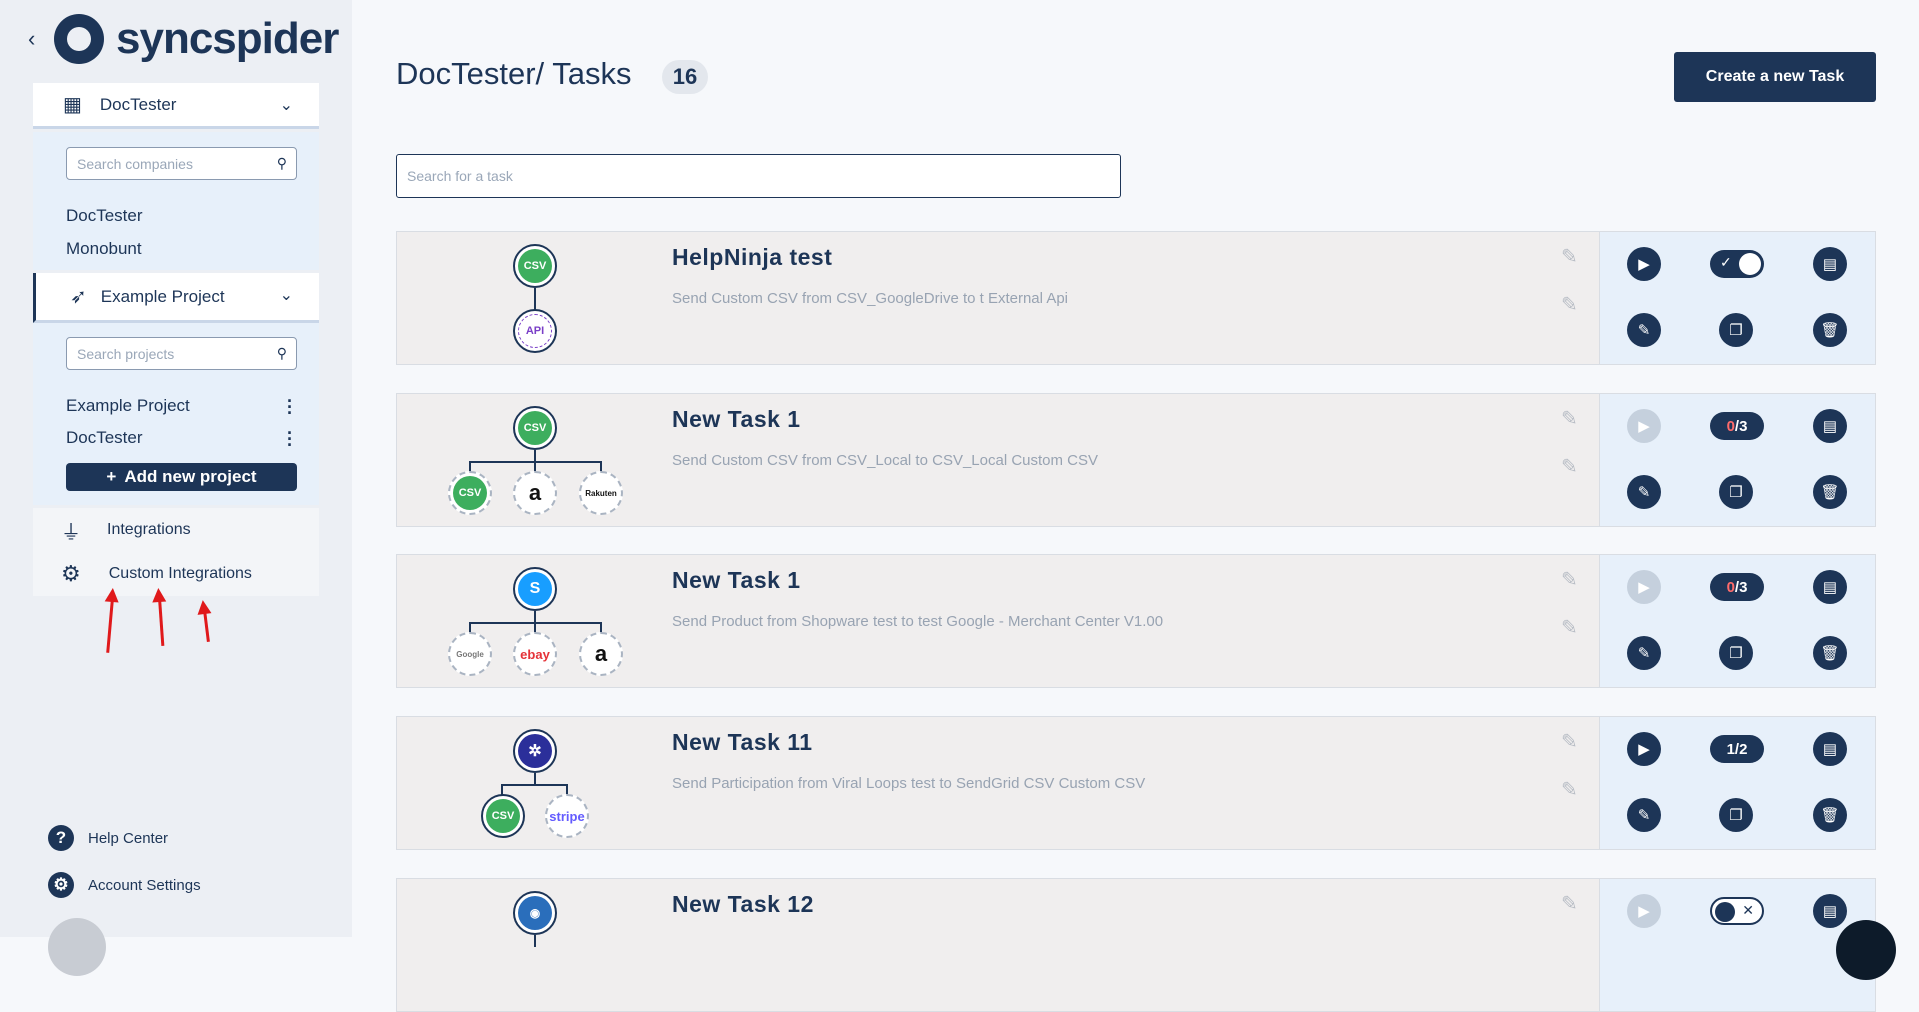  What do you see at coordinates (685, 77) in the screenshot?
I see `task-count-badge: 16` at bounding box center [685, 77].